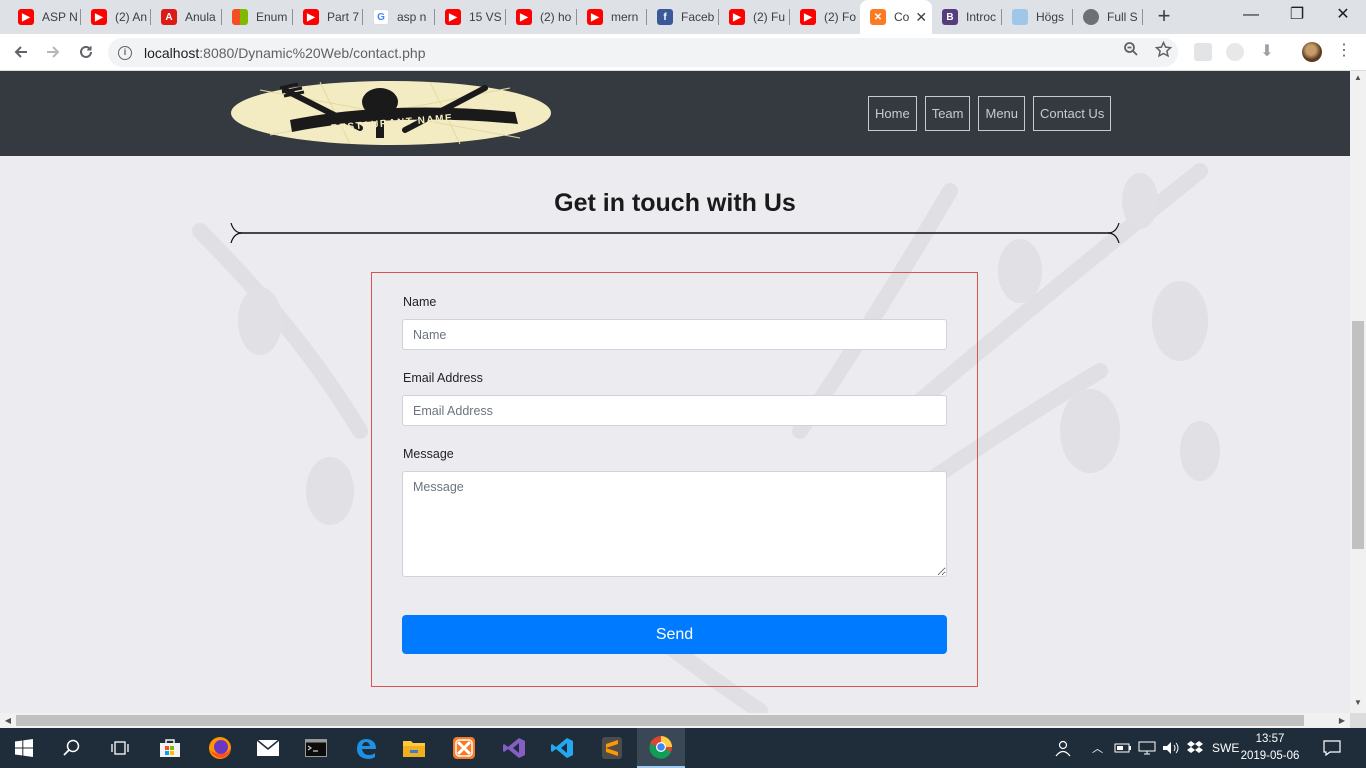  I want to click on language-indicator: SWE, so click(1225, 748).